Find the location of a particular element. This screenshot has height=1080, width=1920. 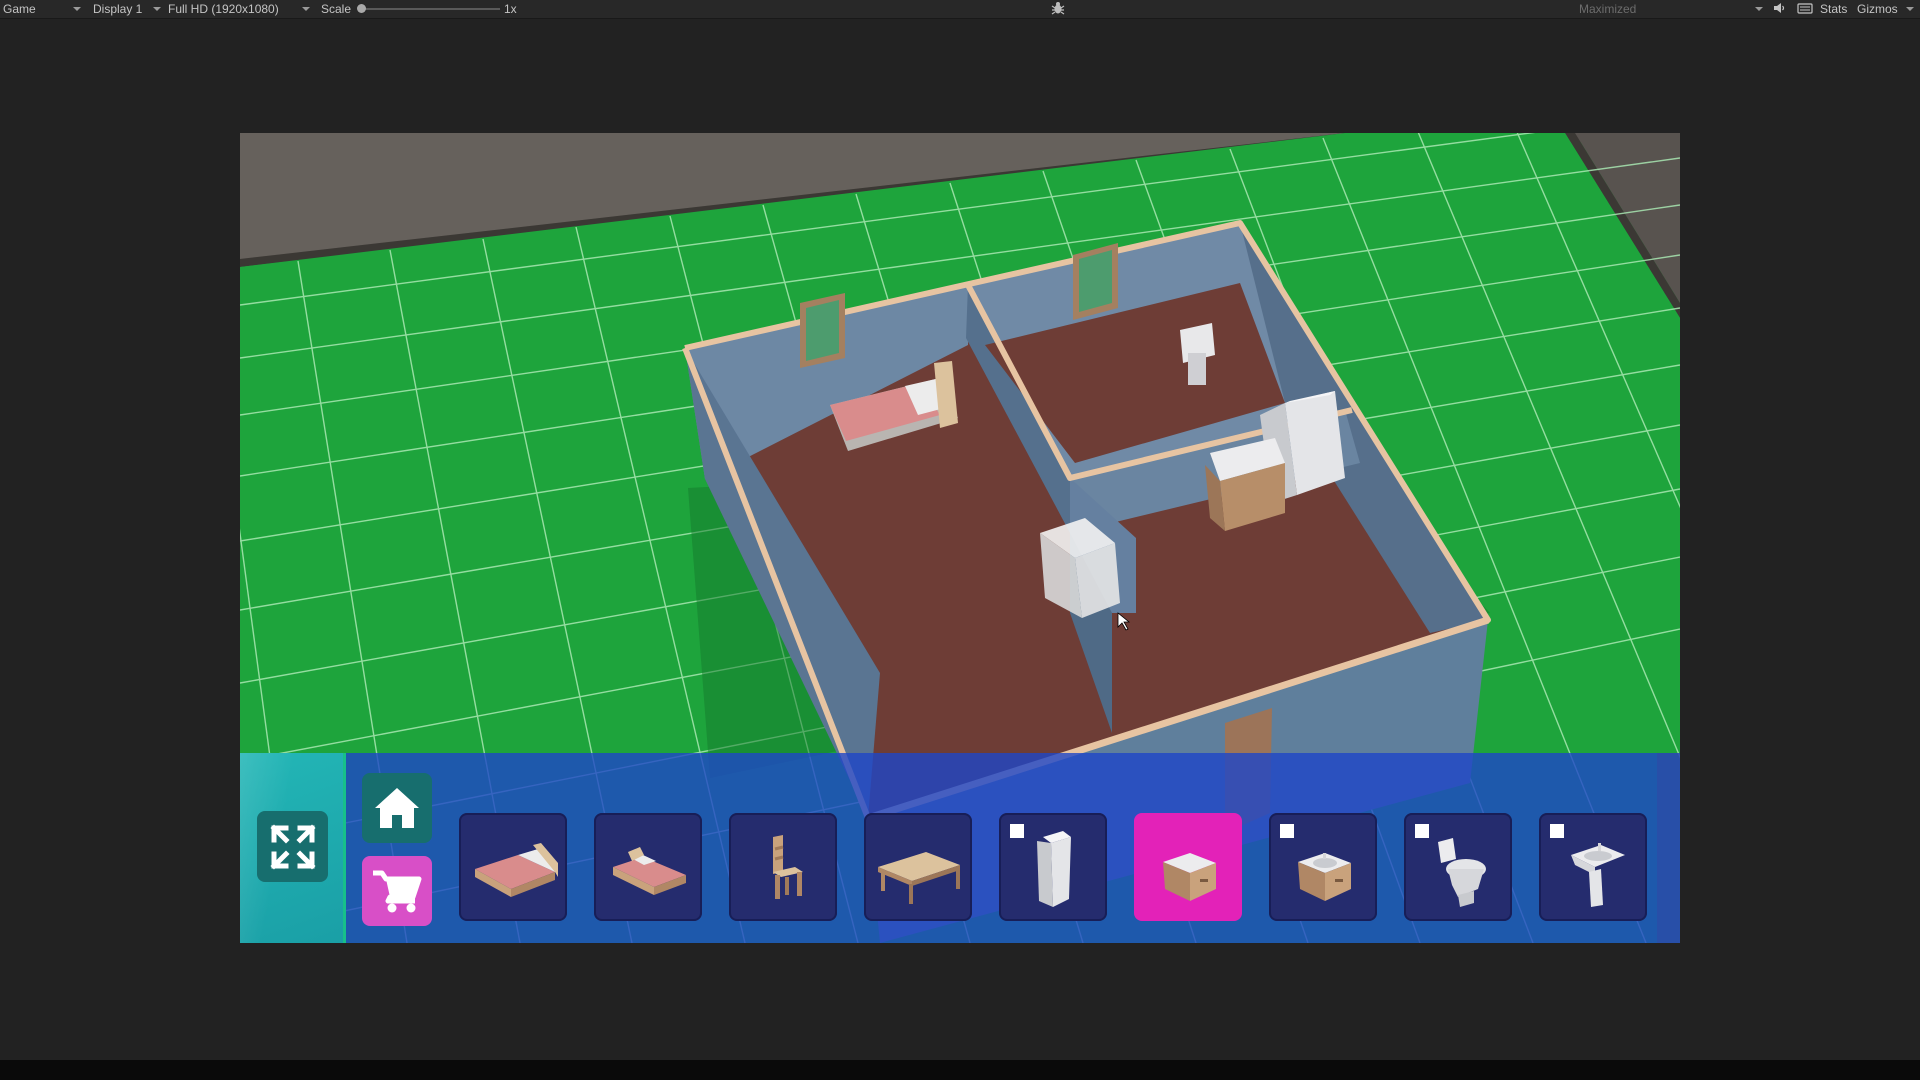

double-bed-icon is located at coordinates (516, 870).